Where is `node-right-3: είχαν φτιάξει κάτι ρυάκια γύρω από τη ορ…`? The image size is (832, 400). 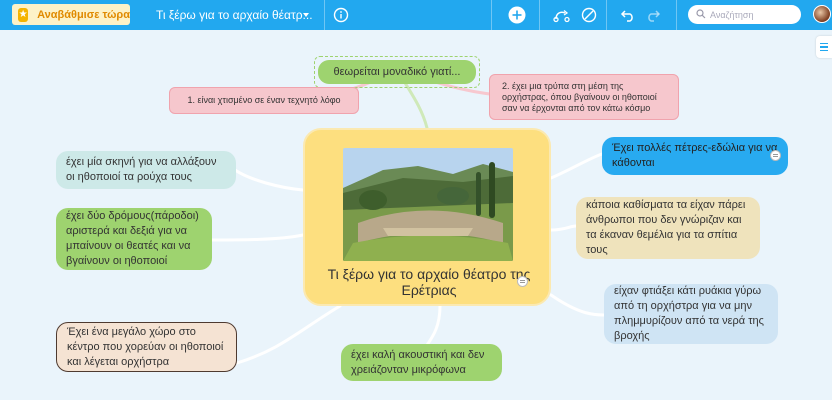
node-right-3: είχαν φτιάξει κάτι ρυάκια γύρω από τη ορ… is located at coordinates (691, 314).